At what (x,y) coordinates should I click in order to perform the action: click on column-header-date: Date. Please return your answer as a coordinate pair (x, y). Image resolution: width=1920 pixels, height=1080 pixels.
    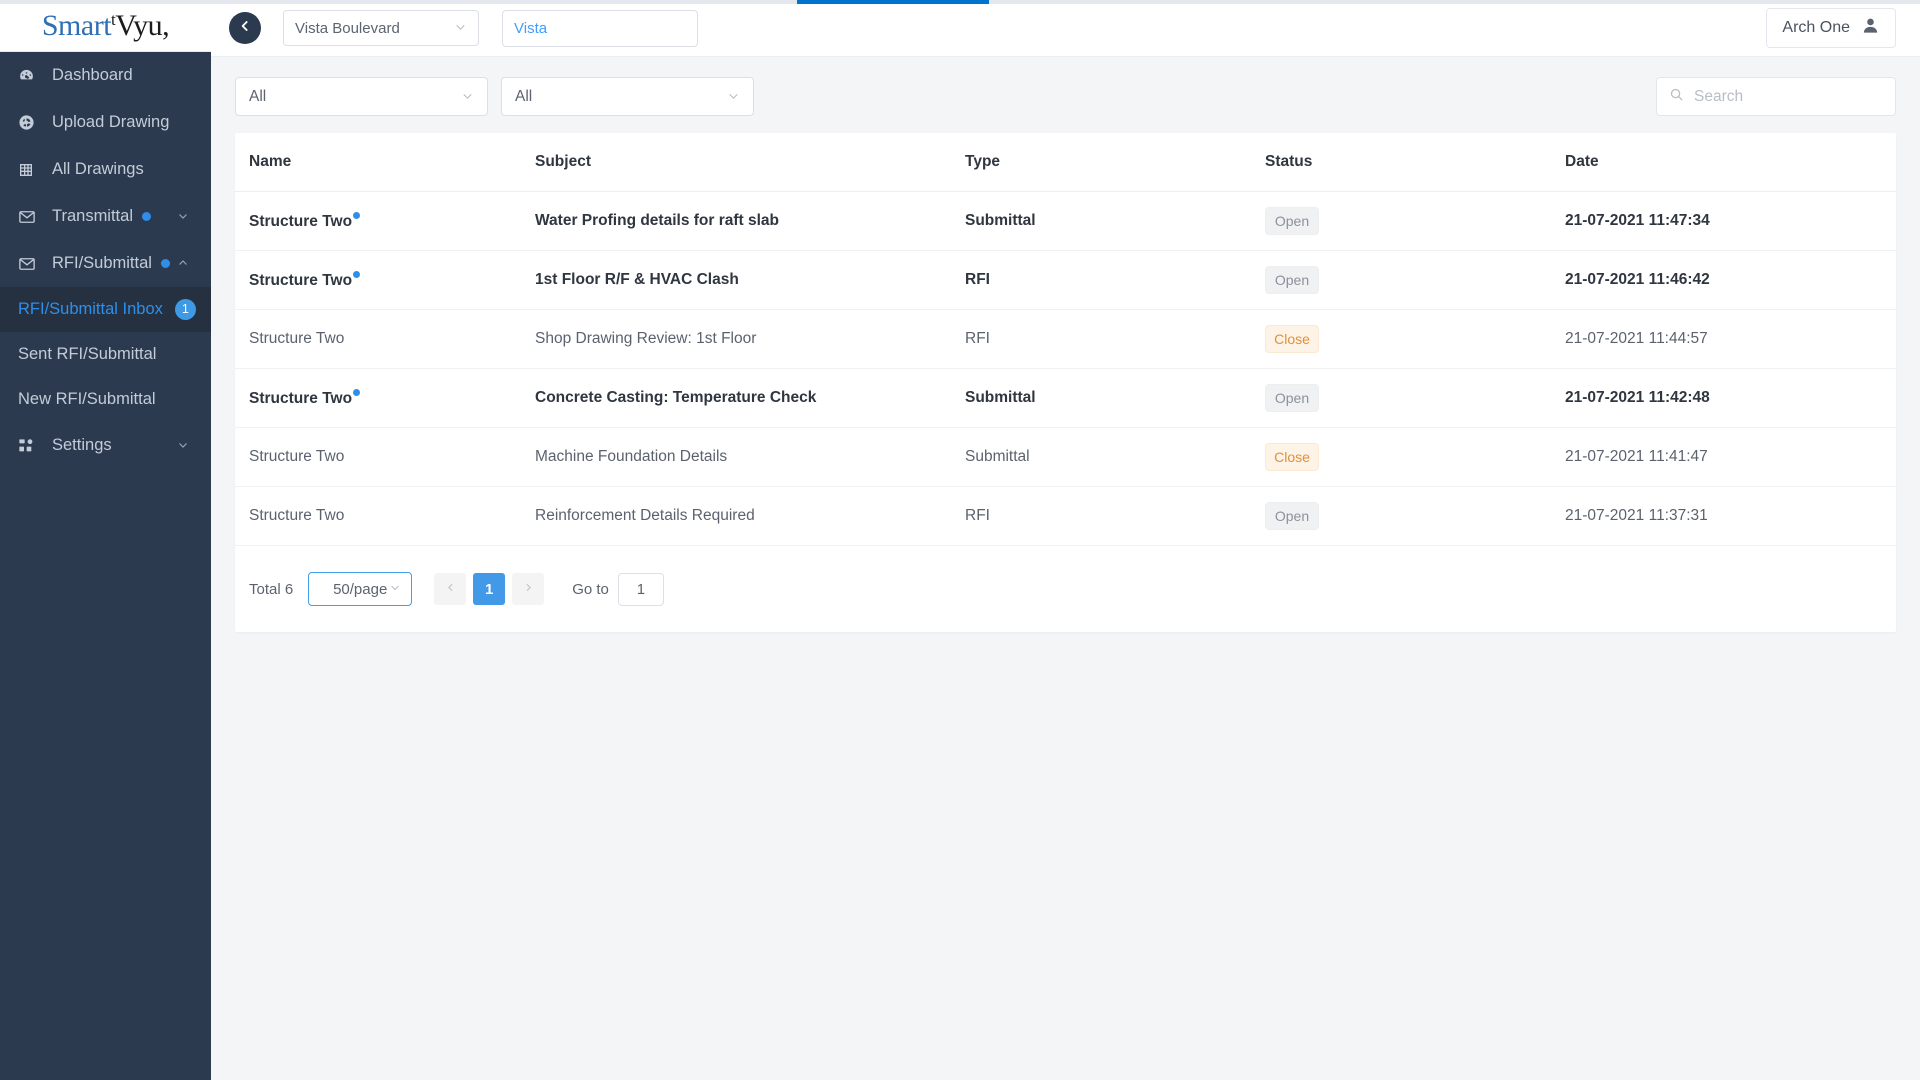
    Looking at the image, I should click on (1730, 162).